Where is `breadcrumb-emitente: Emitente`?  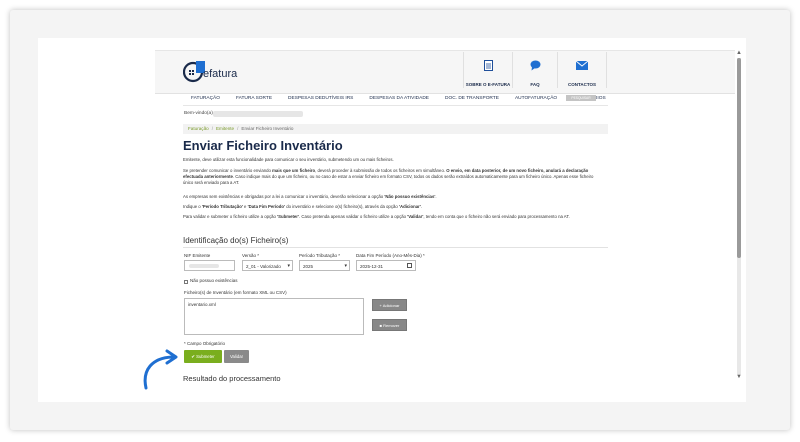 breadcrumb-emitente: Emitente is located at coordinates (225, 128).